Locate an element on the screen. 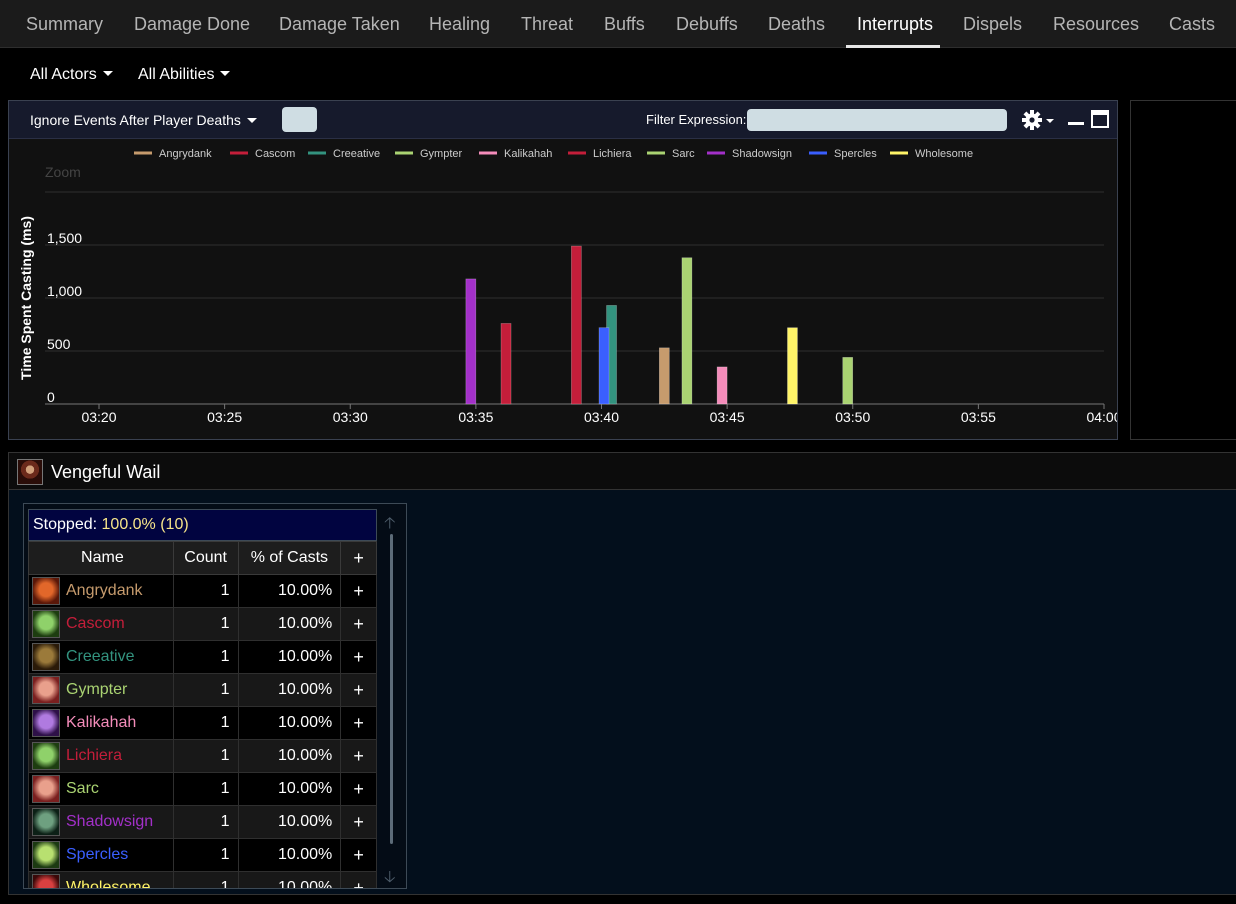 Image resolution: width=1236 pixels, height=904 pixels. actor-name: Cascom is located at coordinates (95, 623).